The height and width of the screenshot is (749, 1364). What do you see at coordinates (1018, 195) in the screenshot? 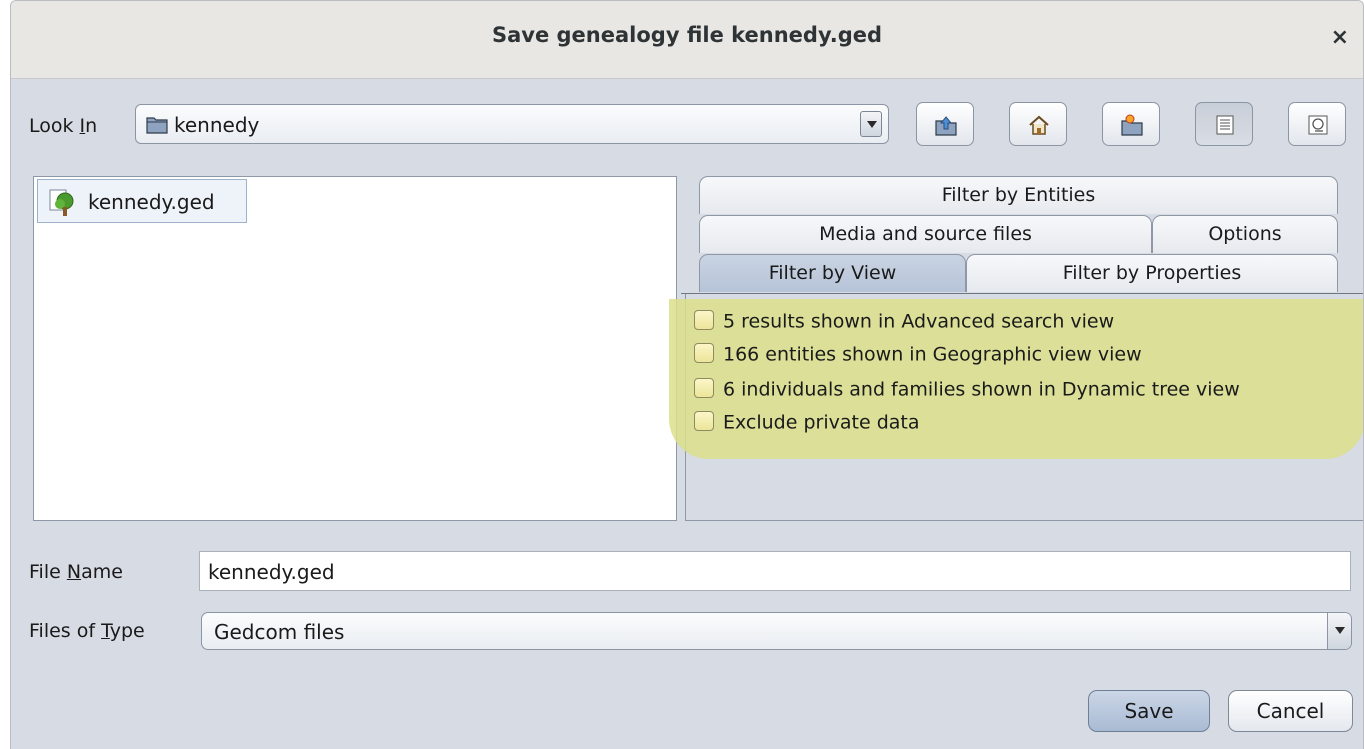
I see `tab-filter-by-entities: Filter by Entities` at bounding box center [1018, 195].